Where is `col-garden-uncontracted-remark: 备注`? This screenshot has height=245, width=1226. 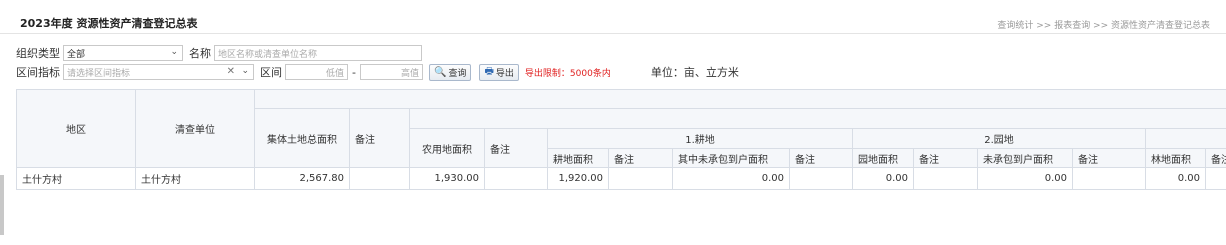 col-garden-uncontracted-remark: 备注 is located at coordinates (1109, 158).